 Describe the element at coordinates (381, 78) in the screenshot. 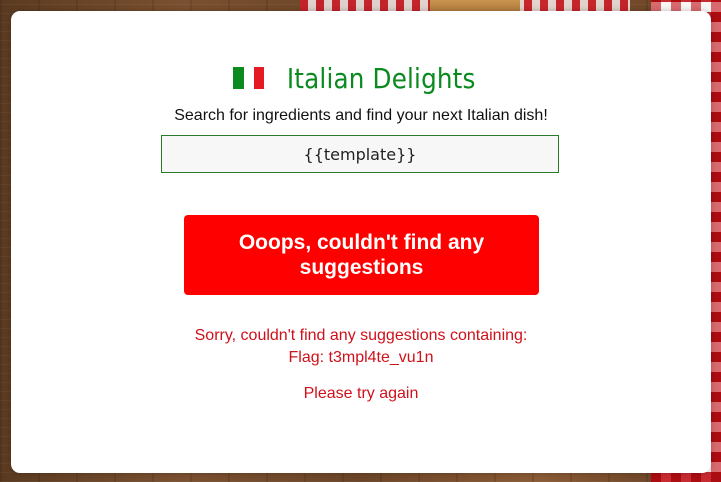

I see `page-title: Italian Delights` at that location.